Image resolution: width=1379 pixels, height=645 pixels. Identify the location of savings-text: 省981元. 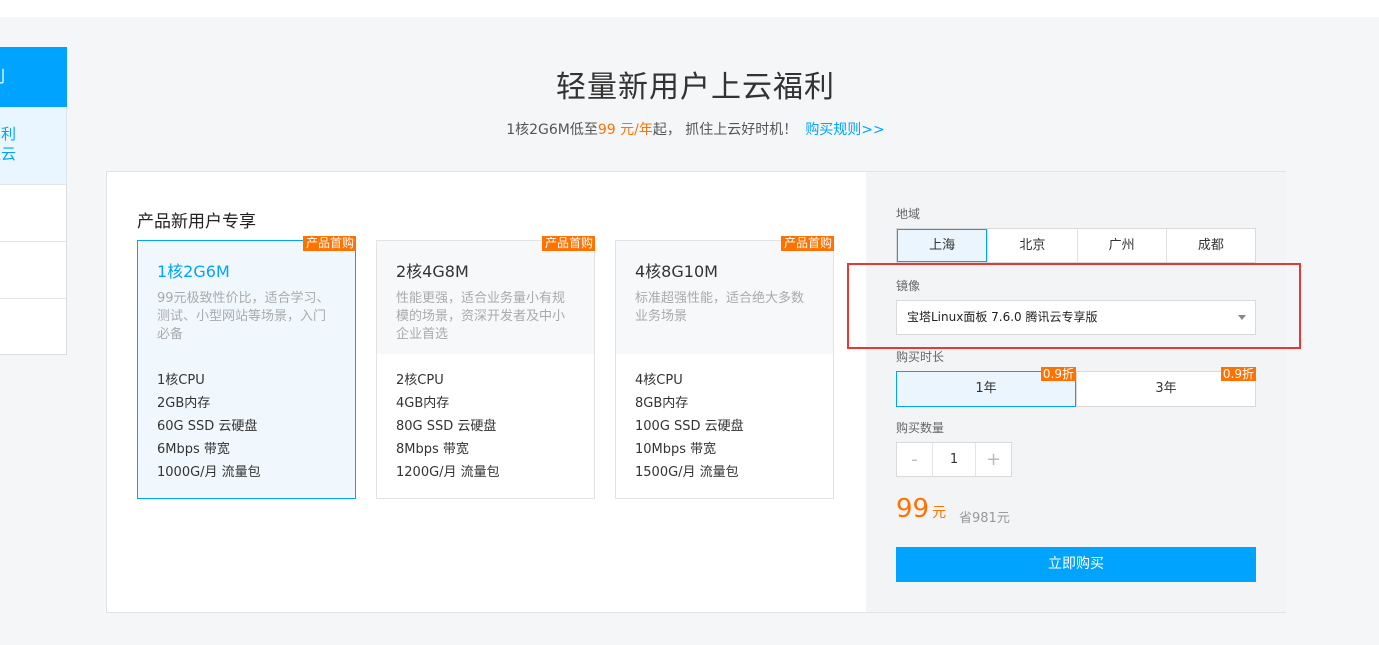
(984, 518).